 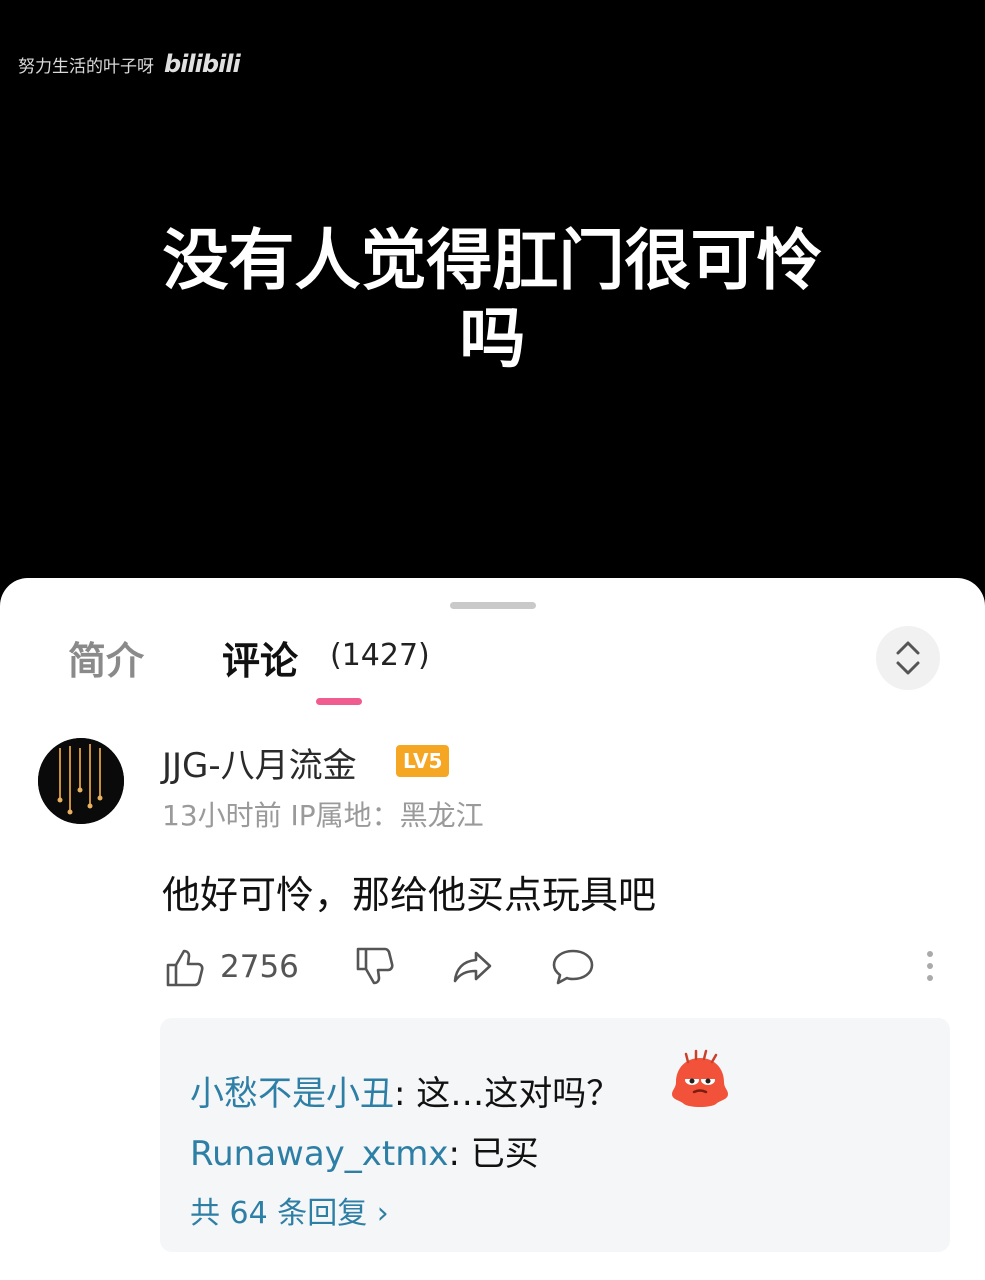 What do you see at coordinates (259, 762) in the screenshot?
I see `comment-username: JJG-八月流金` at bounding box center [259, 762].